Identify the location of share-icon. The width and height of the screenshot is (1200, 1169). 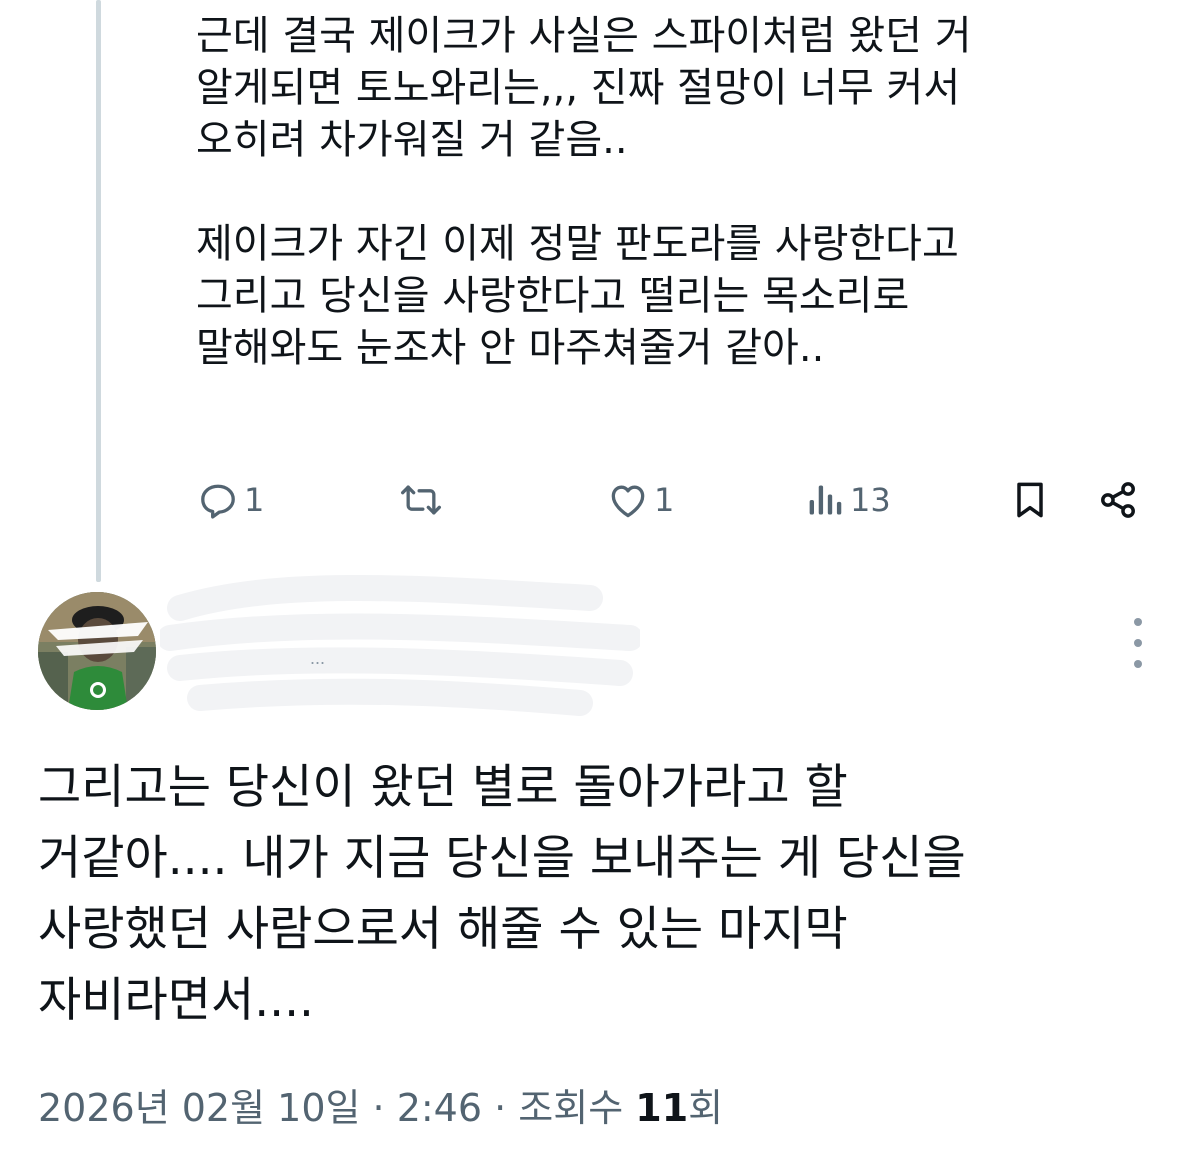
(1118, 500).